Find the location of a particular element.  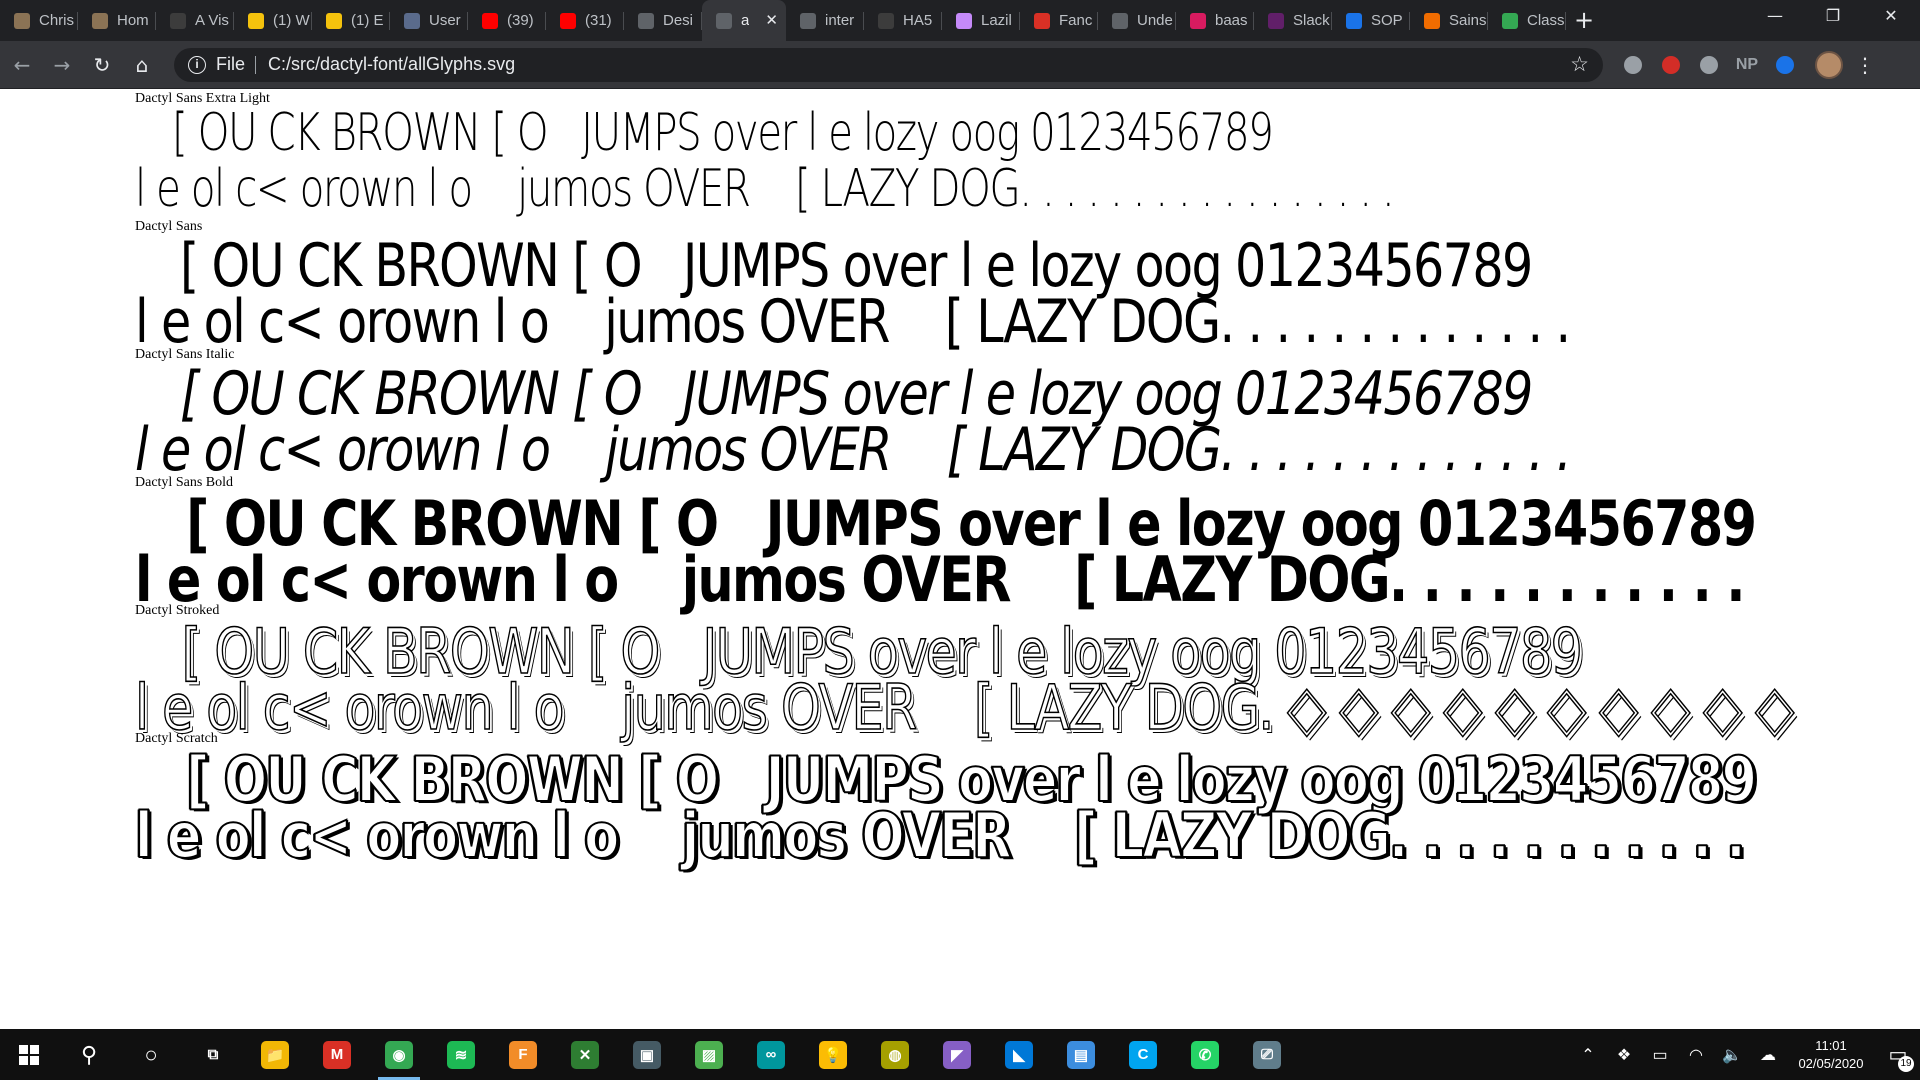

keep-glyph: 💡 is located at coordinates (833, 1054).